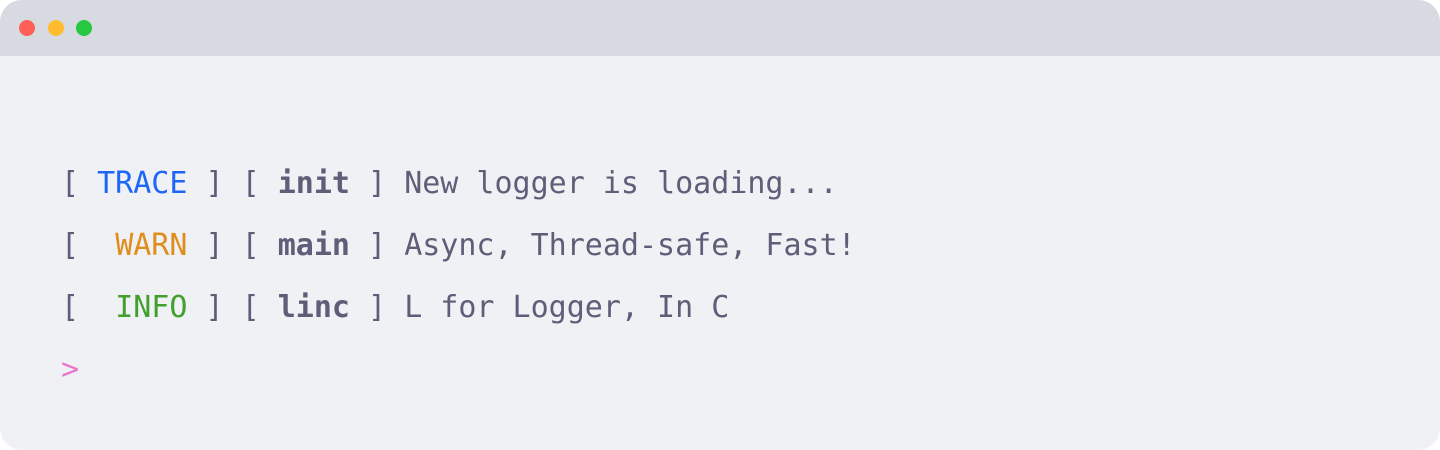  Describe the element at coordinates (313, 245) in the screenshot. I see `log-tag: main` at that location.